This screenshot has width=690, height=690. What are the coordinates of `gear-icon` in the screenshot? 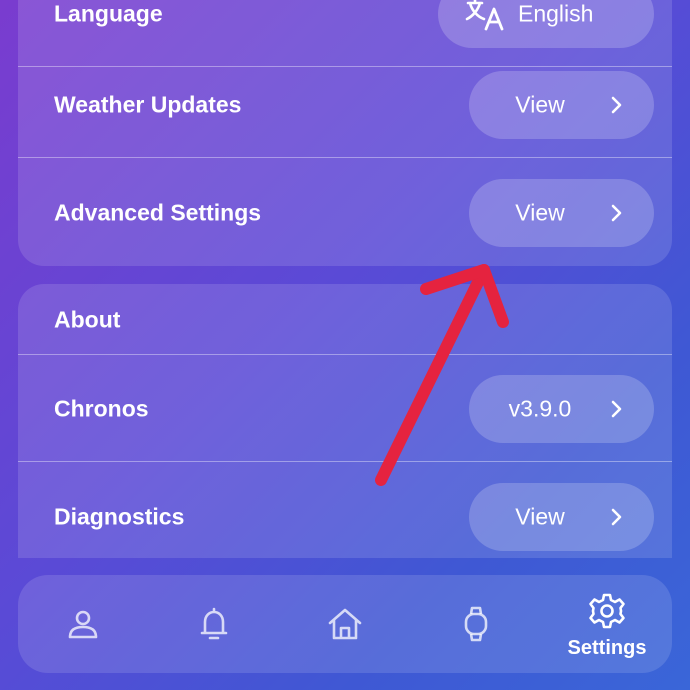 It's located at (607, 611).